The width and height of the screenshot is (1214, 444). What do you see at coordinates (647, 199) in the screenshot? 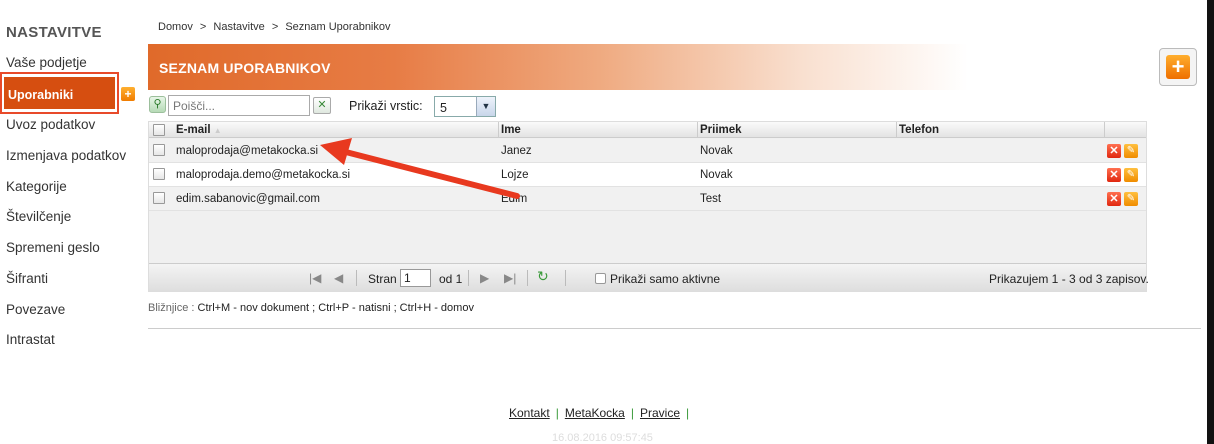
I see `table-row: edim.sabanovic@gmail.com Edim Test ✕ ✎` at bounding box center [647, 199].